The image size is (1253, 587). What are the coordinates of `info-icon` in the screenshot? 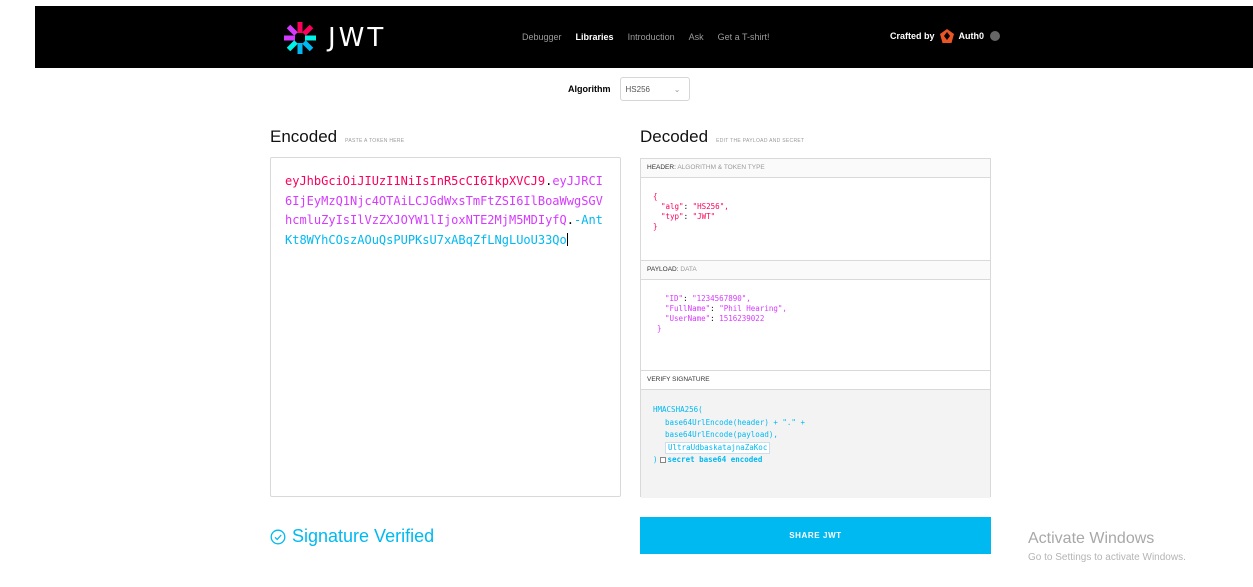 It's located at (995, 36).